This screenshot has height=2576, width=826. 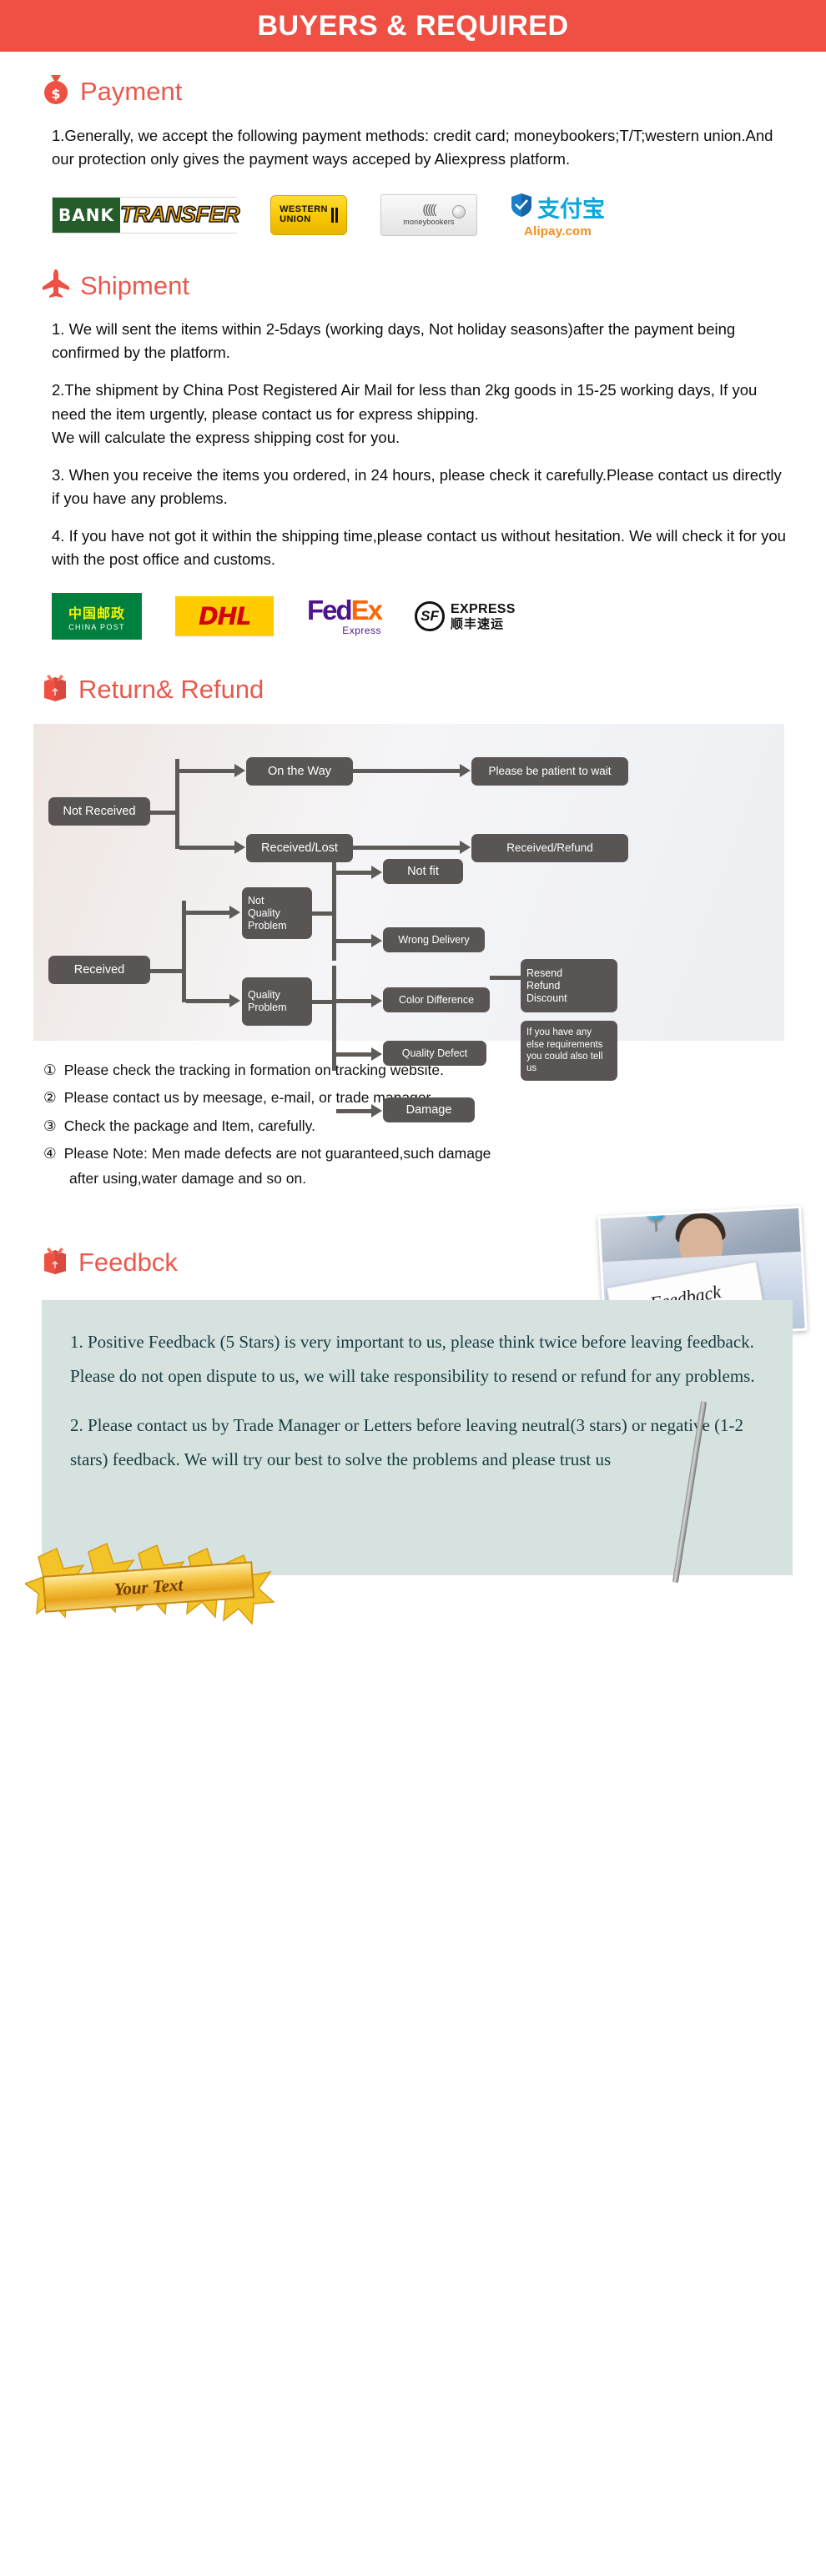 What do you see at coordinates (97, 626) in the screenshot?
I see `china-post-en-label: CHINA POST` at bounding box center [97, 626].